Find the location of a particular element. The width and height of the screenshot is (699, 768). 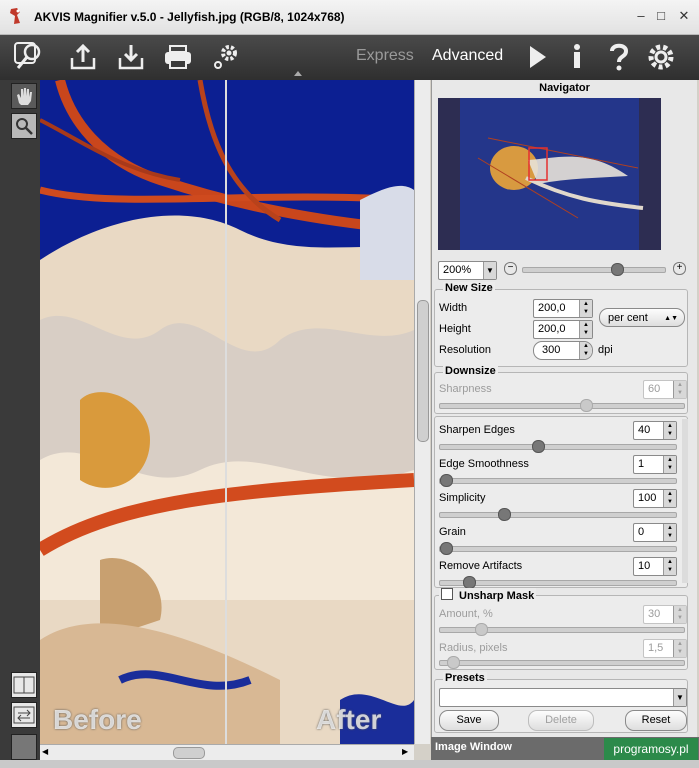

presets-dropdown: ▼ is located at coordinates (563, 697).